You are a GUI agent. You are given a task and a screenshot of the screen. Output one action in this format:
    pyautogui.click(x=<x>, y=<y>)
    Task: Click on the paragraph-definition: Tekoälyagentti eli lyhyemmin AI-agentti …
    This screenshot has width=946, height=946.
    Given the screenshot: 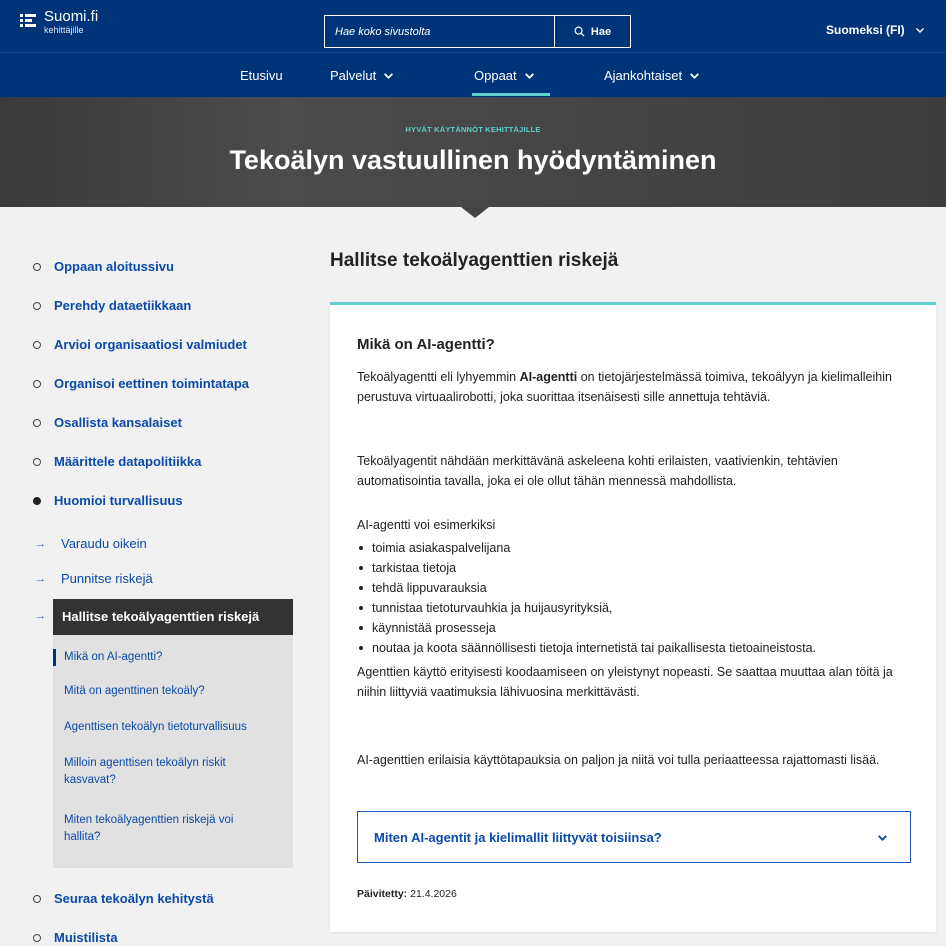 What is the action you would take?
    pyautogui.click(x=624, y=387)
    